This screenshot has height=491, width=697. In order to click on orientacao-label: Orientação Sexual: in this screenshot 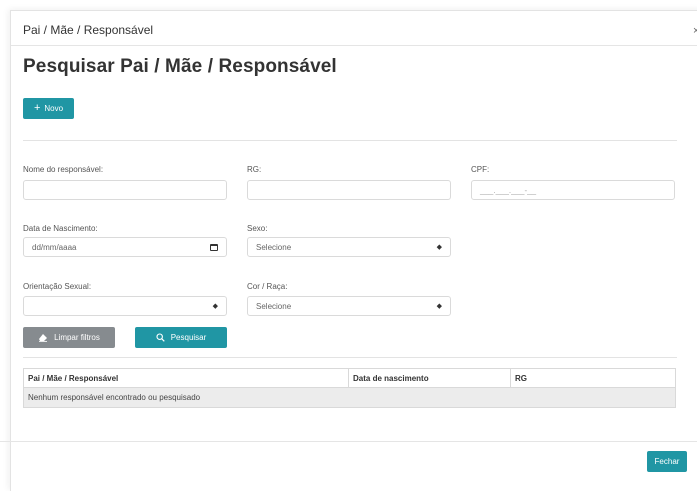, I will do `click(57, 286)`.